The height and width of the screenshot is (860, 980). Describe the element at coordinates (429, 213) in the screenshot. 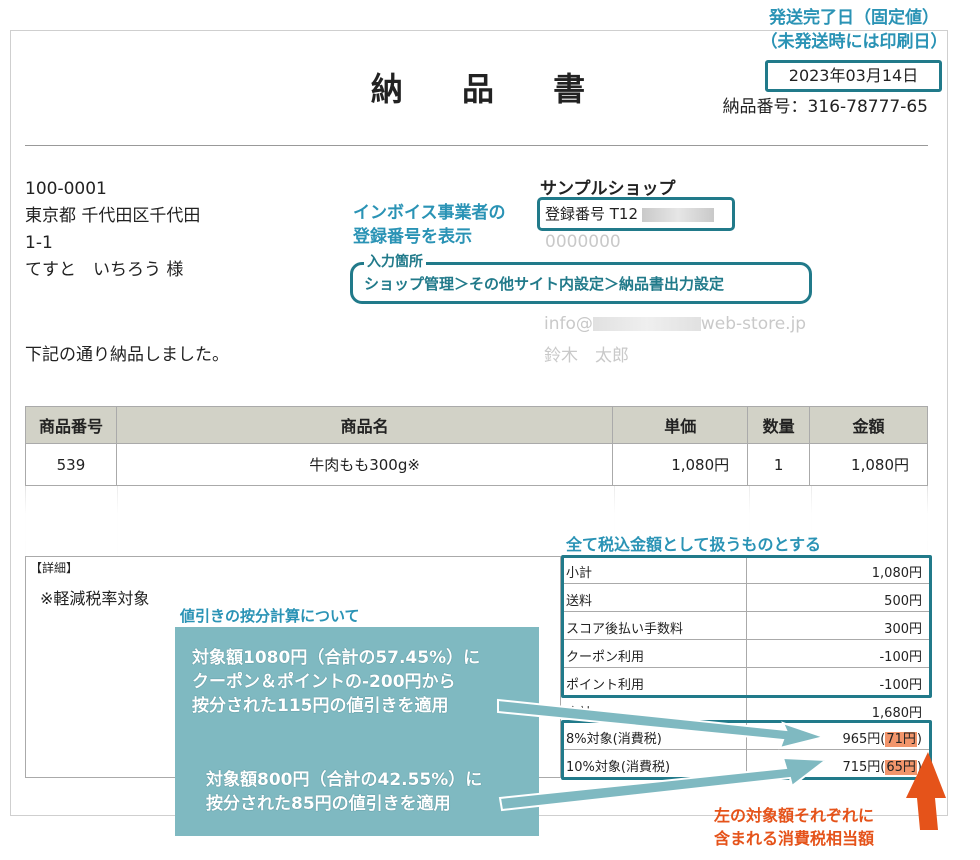

I see `invoice-annotation-line1: インボイス事業者の` at that location.